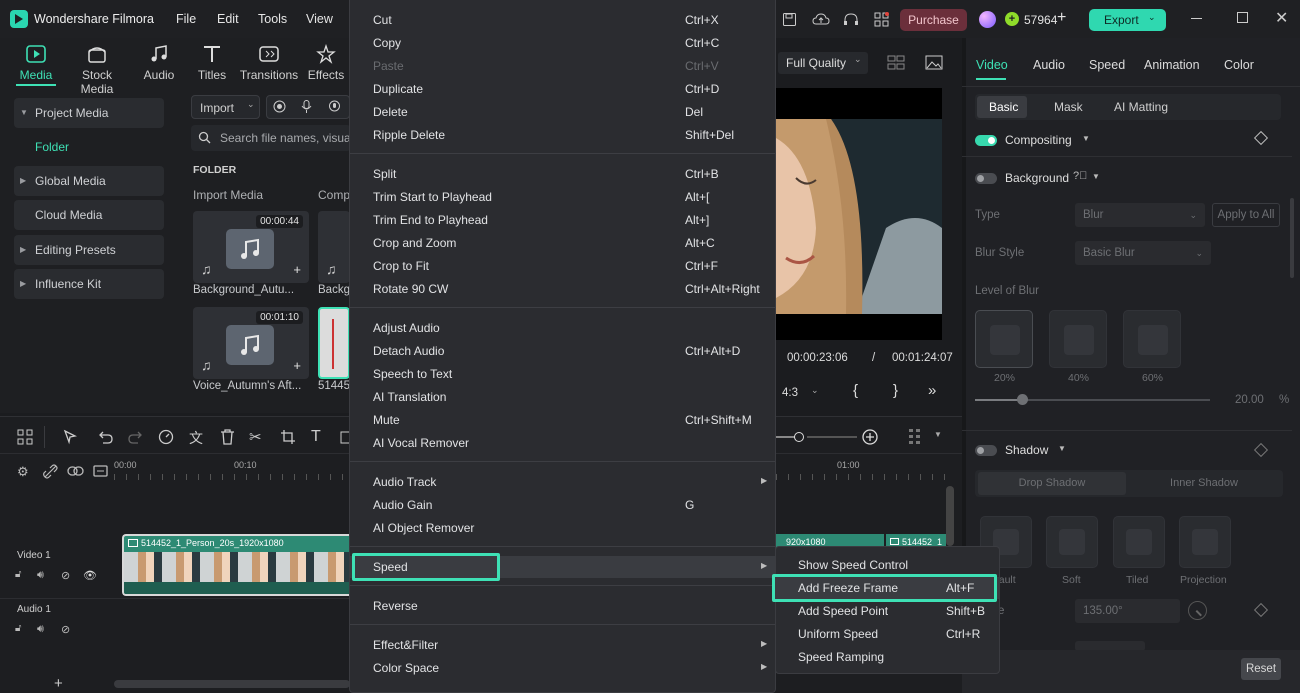 The image size is (1300, 693). I want to click on tab-stock-media: Stock Media, so click(97, 70).